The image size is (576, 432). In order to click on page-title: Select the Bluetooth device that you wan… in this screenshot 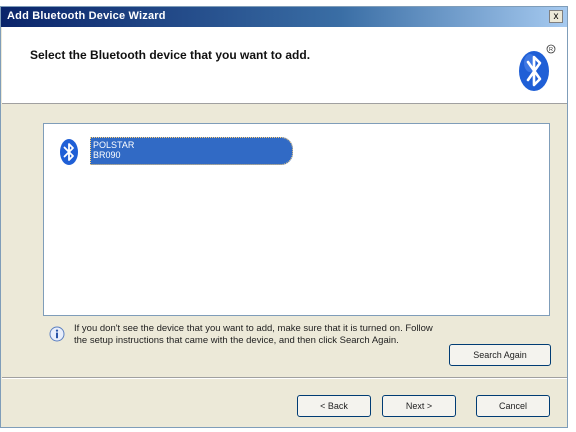, I will do `click(170, 55)`.